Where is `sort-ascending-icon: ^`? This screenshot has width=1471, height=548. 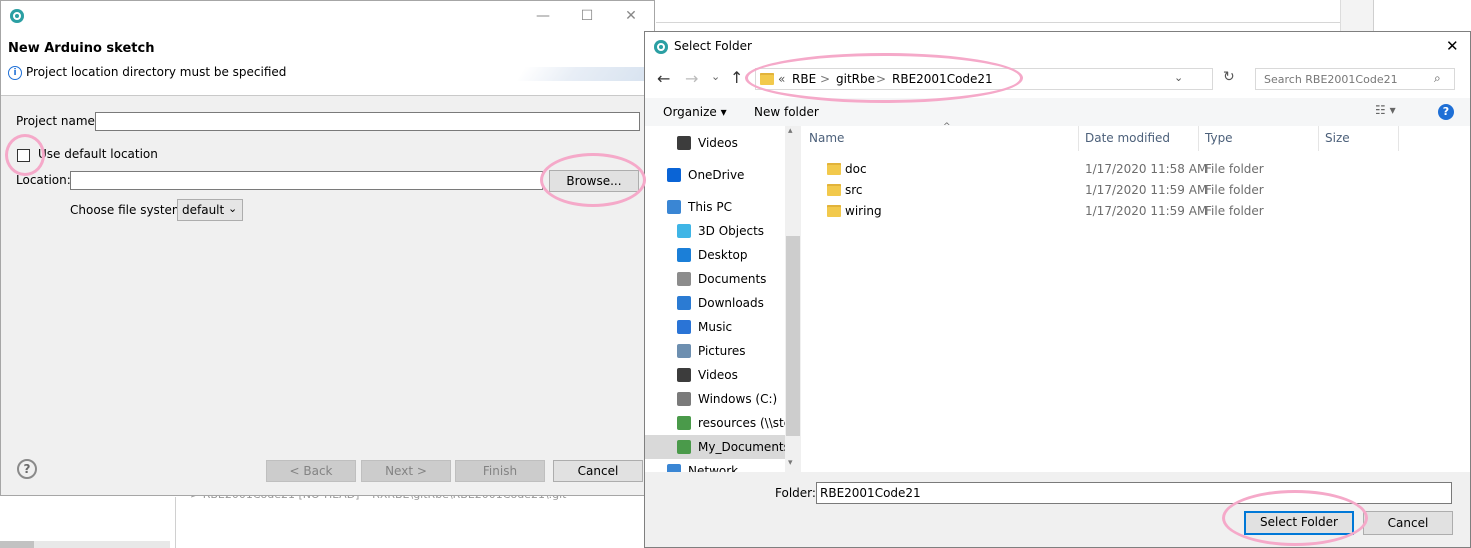
sort-ascending-icon: ^ is located at coordinates (947, 127).